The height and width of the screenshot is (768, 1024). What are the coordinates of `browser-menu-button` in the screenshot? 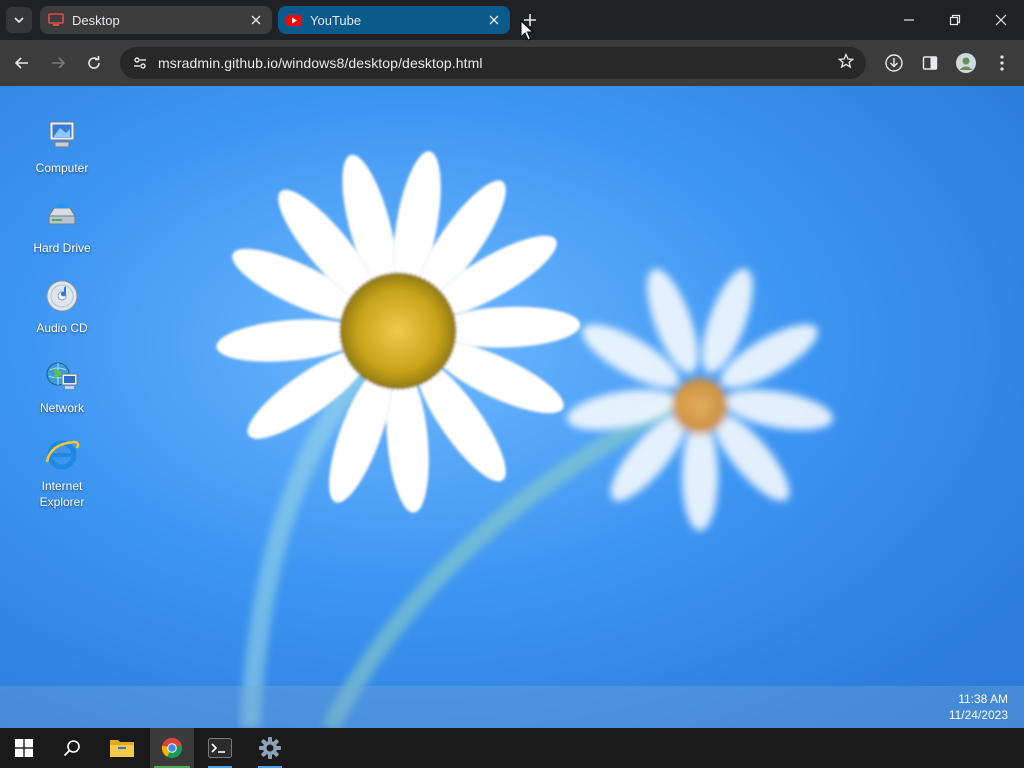 It's located at (1002, 63).